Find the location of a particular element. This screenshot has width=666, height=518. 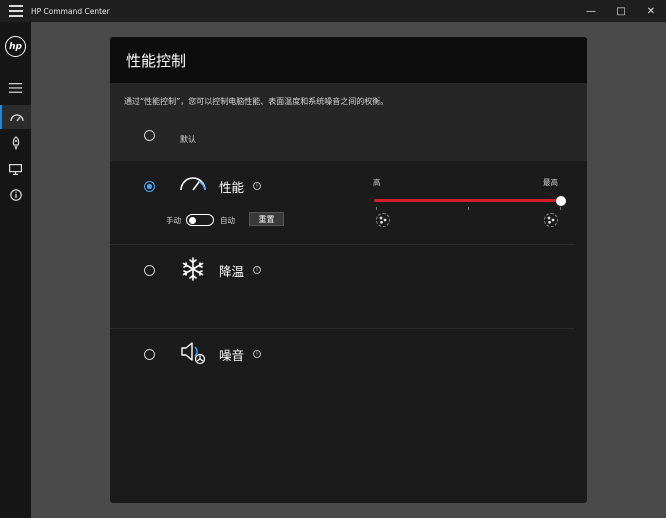

close-button: ✕ is located at coordinates (651, 11).